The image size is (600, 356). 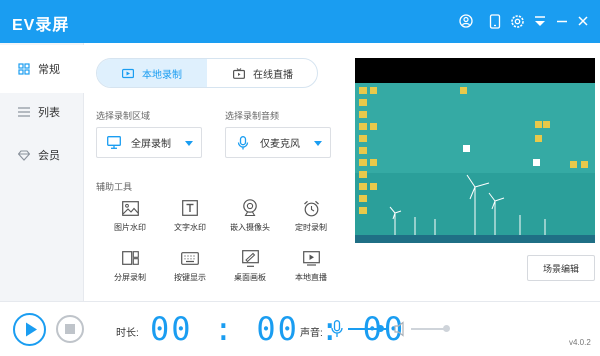 I want to click on tool-label: 桌面画板, so click(x=250, y=277).